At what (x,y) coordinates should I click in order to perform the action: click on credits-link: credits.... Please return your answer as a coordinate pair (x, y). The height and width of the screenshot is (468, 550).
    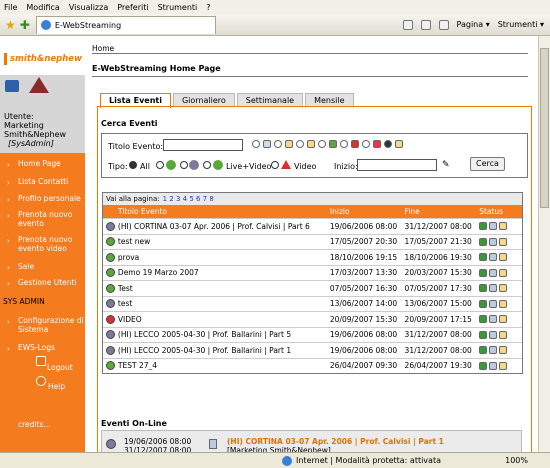
    Looking at the image, I should click on (34, 424).